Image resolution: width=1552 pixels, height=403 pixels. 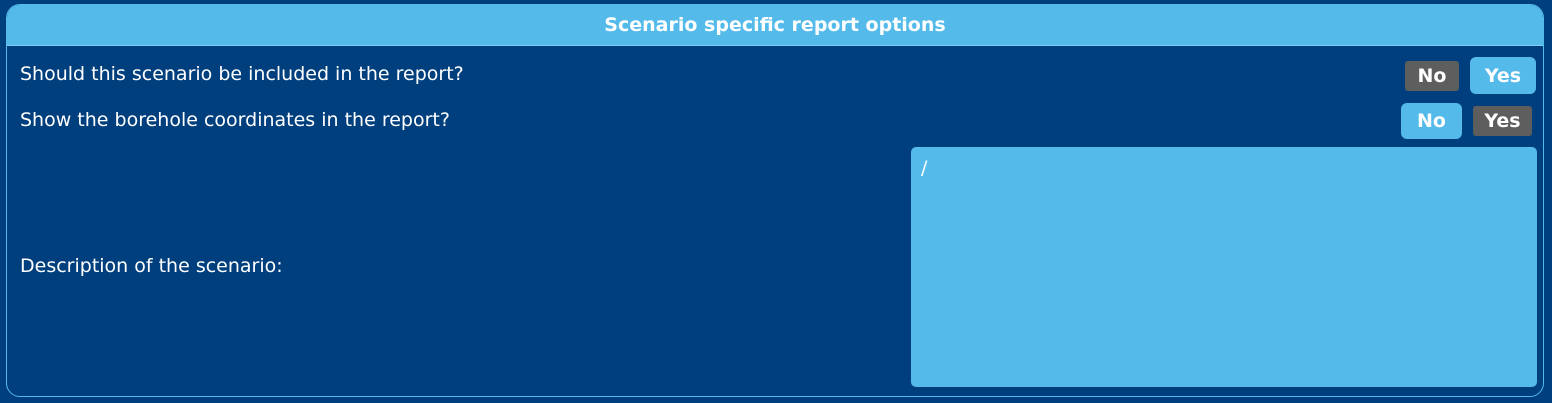 What do you see at coordinates (1503, 75) in the screenshot?
I see `include-in-report-yes-button: Yes` at bounding box center [1503, 75].